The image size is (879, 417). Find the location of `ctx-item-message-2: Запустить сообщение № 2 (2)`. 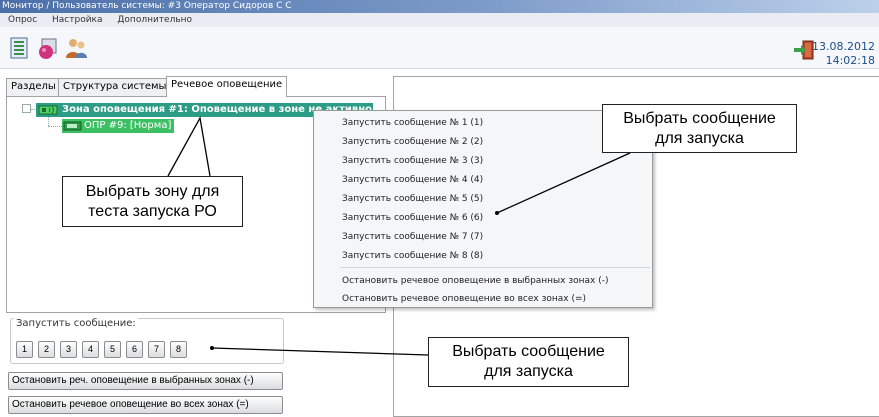

ctx-item-message-2: Запустить сообщение № 2 (2) is located at coordinates (412, 142).